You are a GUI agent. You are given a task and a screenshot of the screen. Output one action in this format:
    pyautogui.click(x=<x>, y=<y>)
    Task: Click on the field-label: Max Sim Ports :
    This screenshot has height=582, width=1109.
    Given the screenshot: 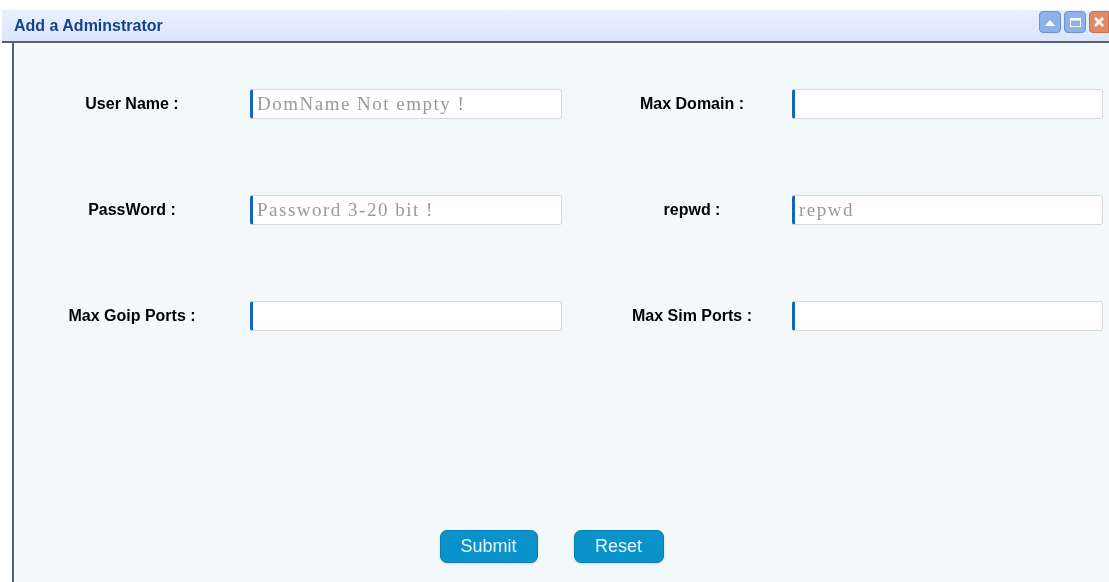 What is the action you would take?
    pyautogui.click(x=692, y=316)
    